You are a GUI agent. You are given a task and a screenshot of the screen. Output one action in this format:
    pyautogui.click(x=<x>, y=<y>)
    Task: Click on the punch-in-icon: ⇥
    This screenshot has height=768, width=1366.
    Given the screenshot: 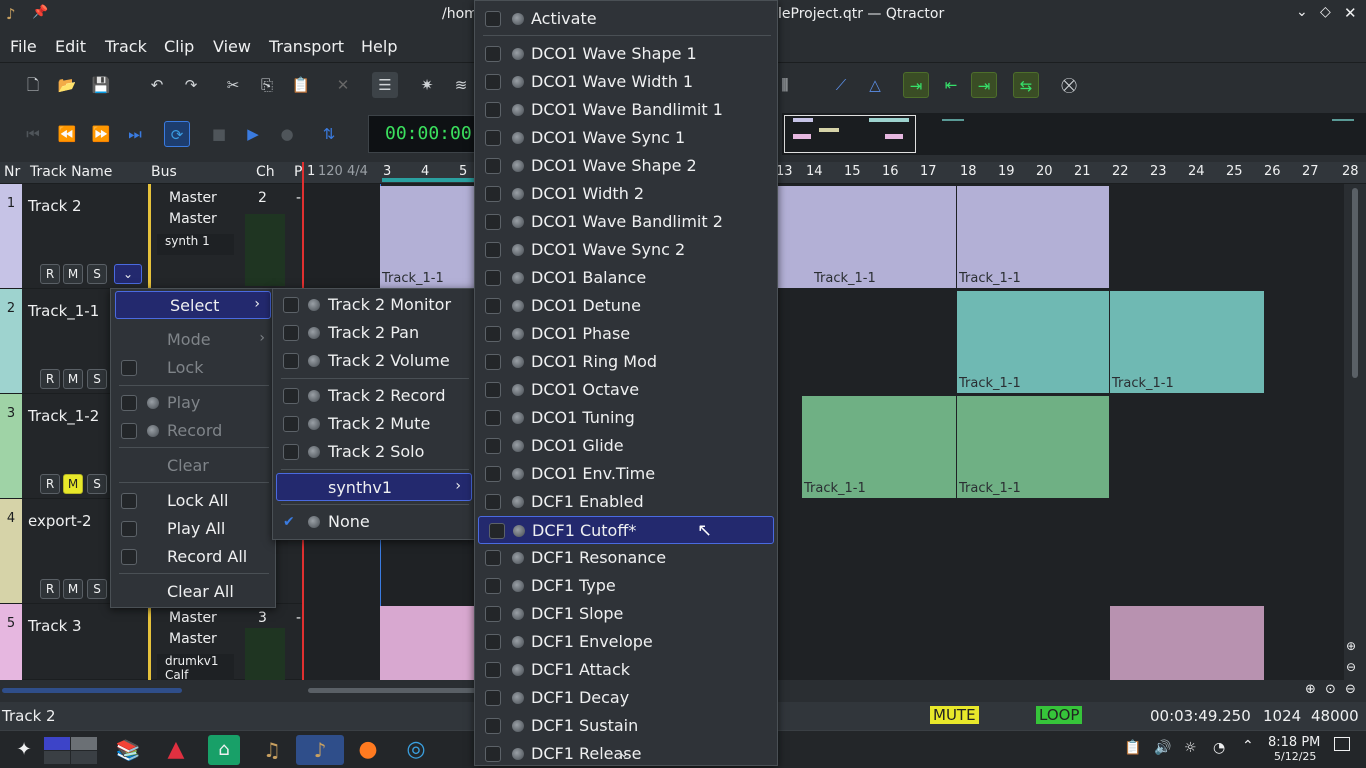 What is the action you would take?
    pyautogui.click(x=916, y=85)
    